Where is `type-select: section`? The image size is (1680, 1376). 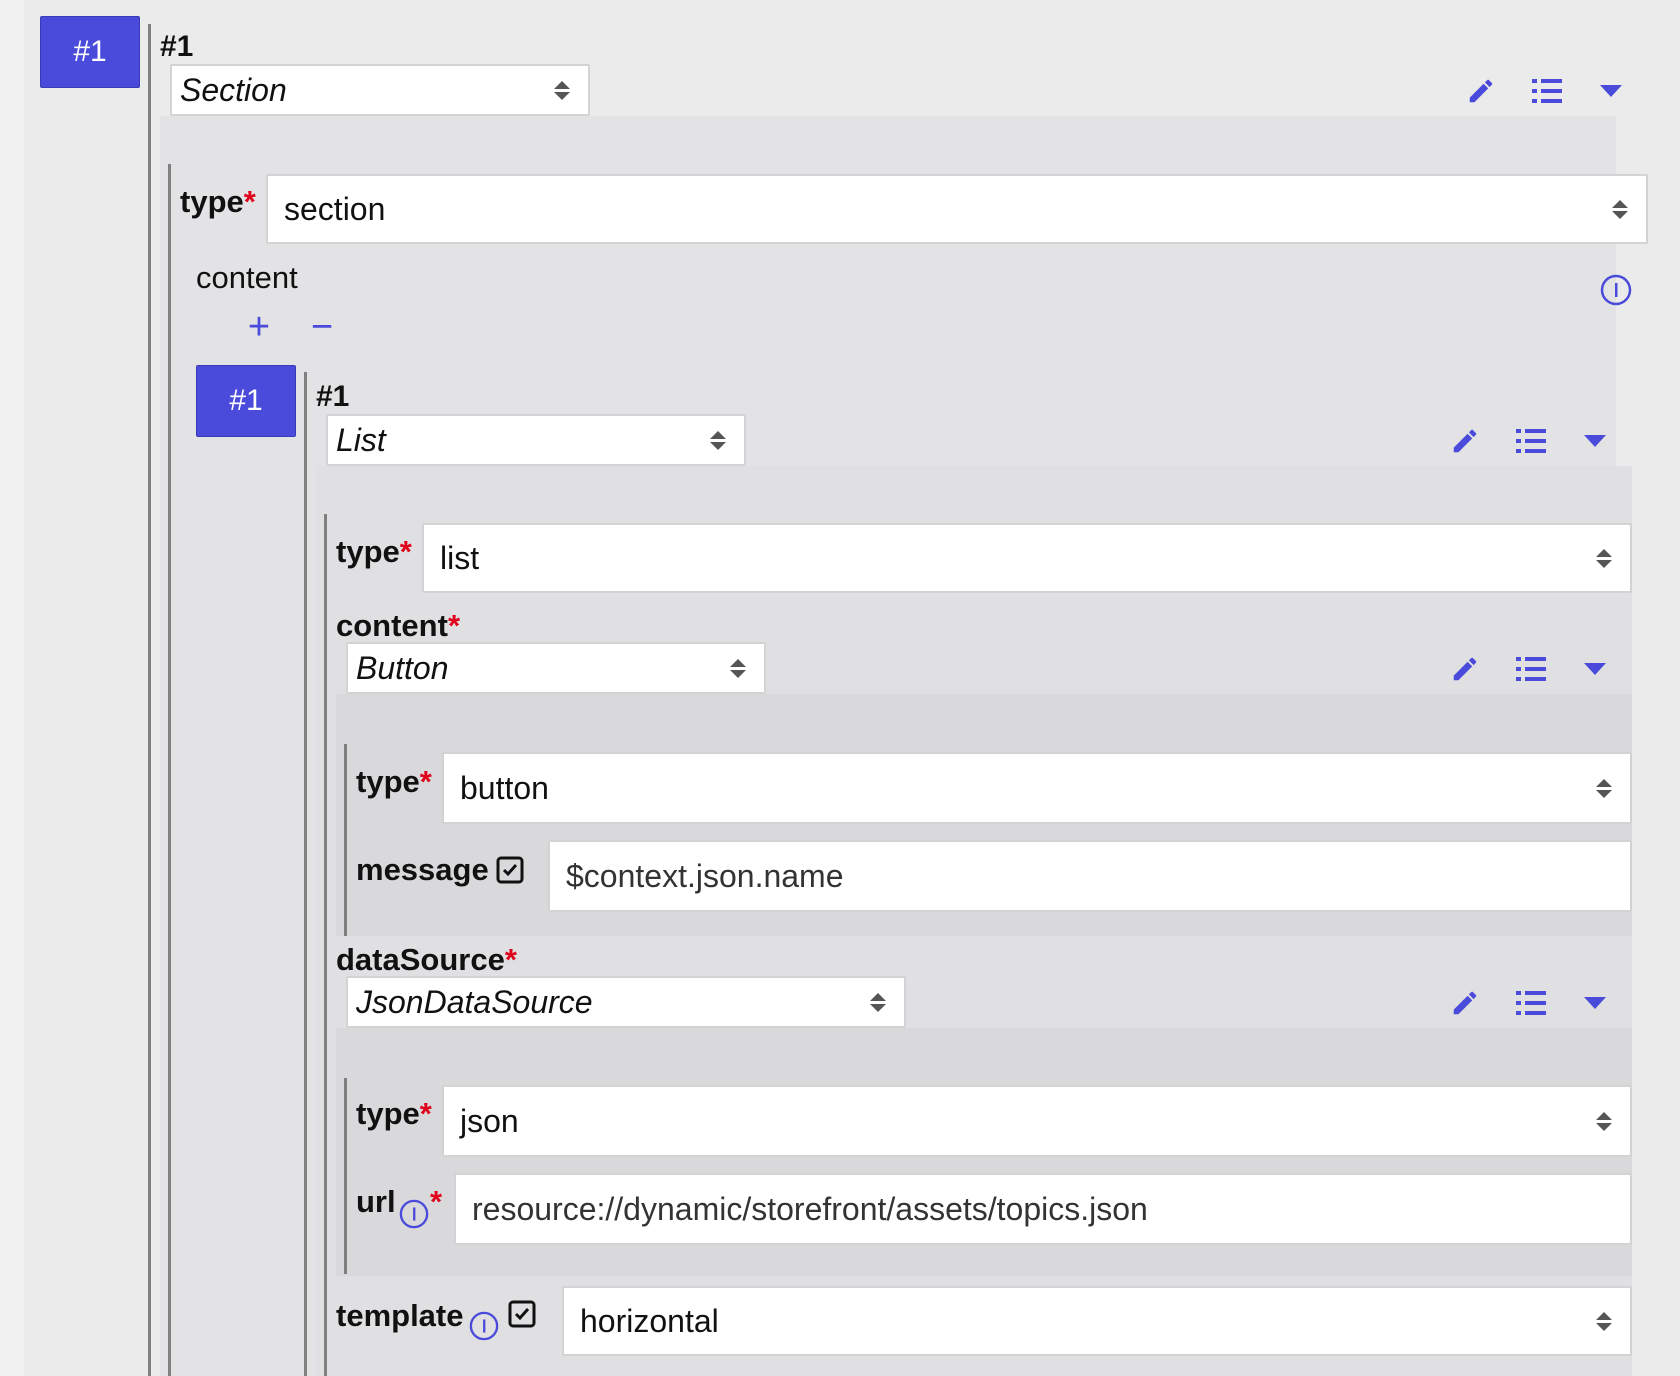 type-select: section is located at coordinates (957, 209).